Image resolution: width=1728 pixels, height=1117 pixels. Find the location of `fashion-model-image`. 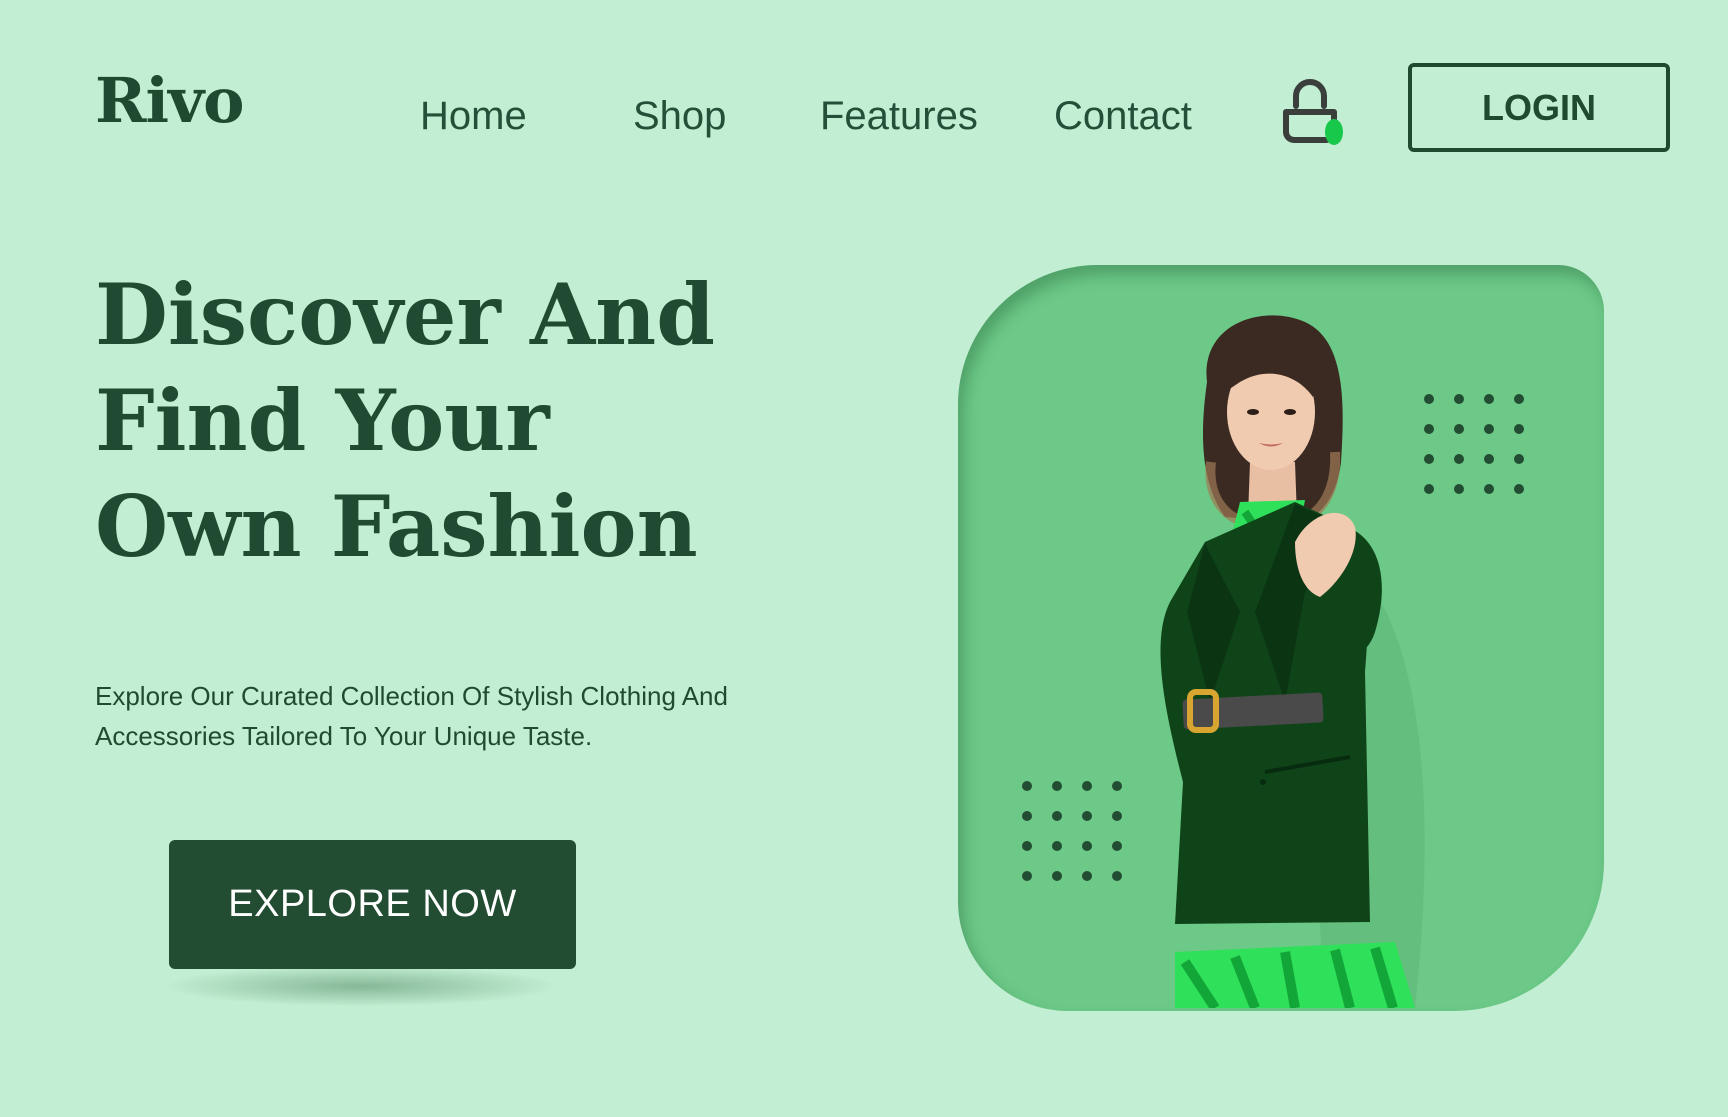

fashion-model-image is located at coordinates (1292, 661).